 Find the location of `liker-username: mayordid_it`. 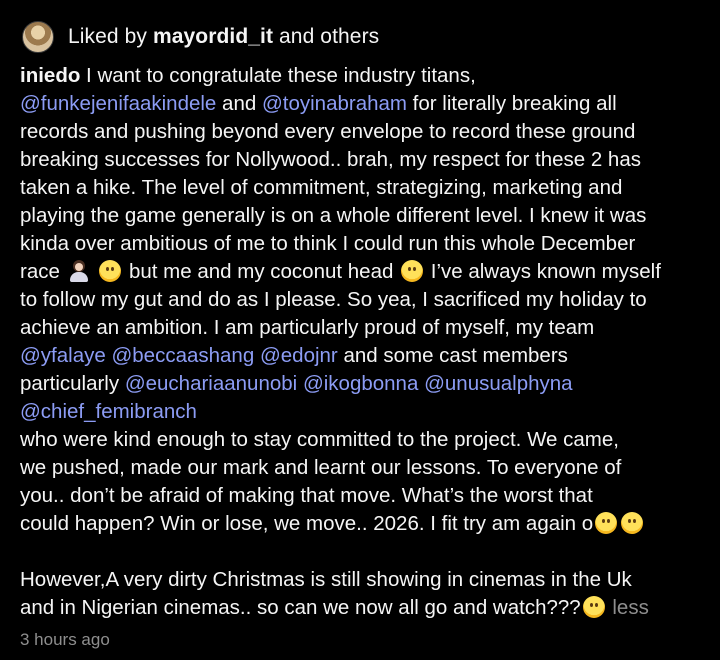

liker-username: mayordid_it is located at coordinates (213, 36).